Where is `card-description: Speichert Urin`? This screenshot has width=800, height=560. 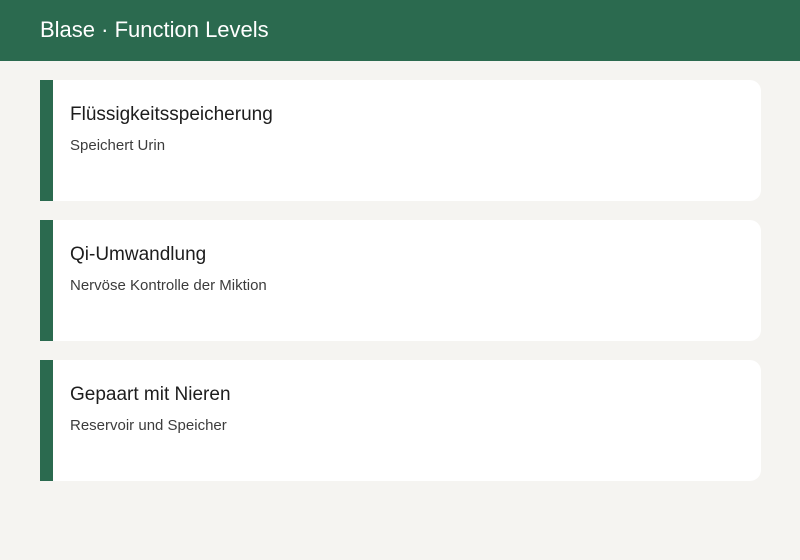
card-description: Speichert Urin is located at coordinates (118, 145).